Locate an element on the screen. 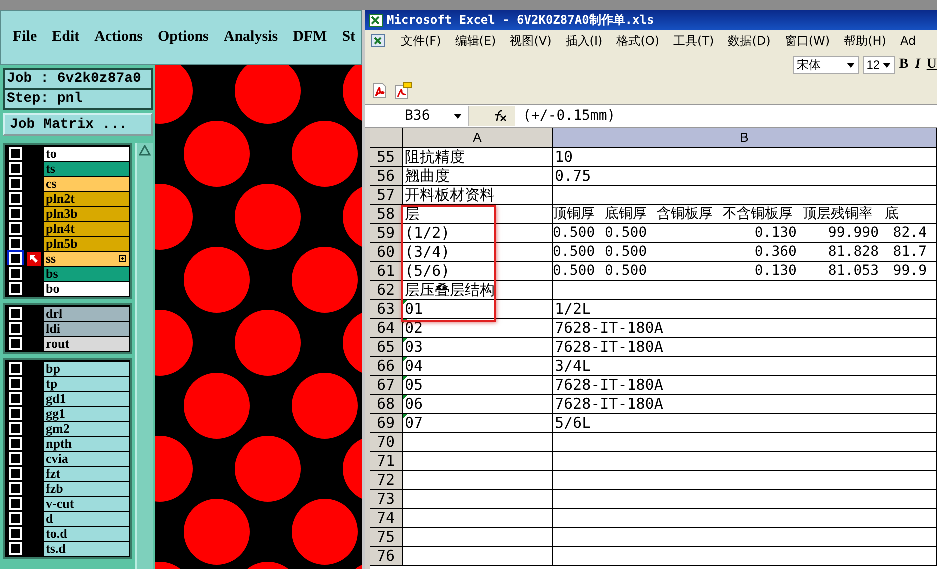 Image resolution: width=937 pixels, height=569 pixels. style-button: I is located at coordinates (917, 65).